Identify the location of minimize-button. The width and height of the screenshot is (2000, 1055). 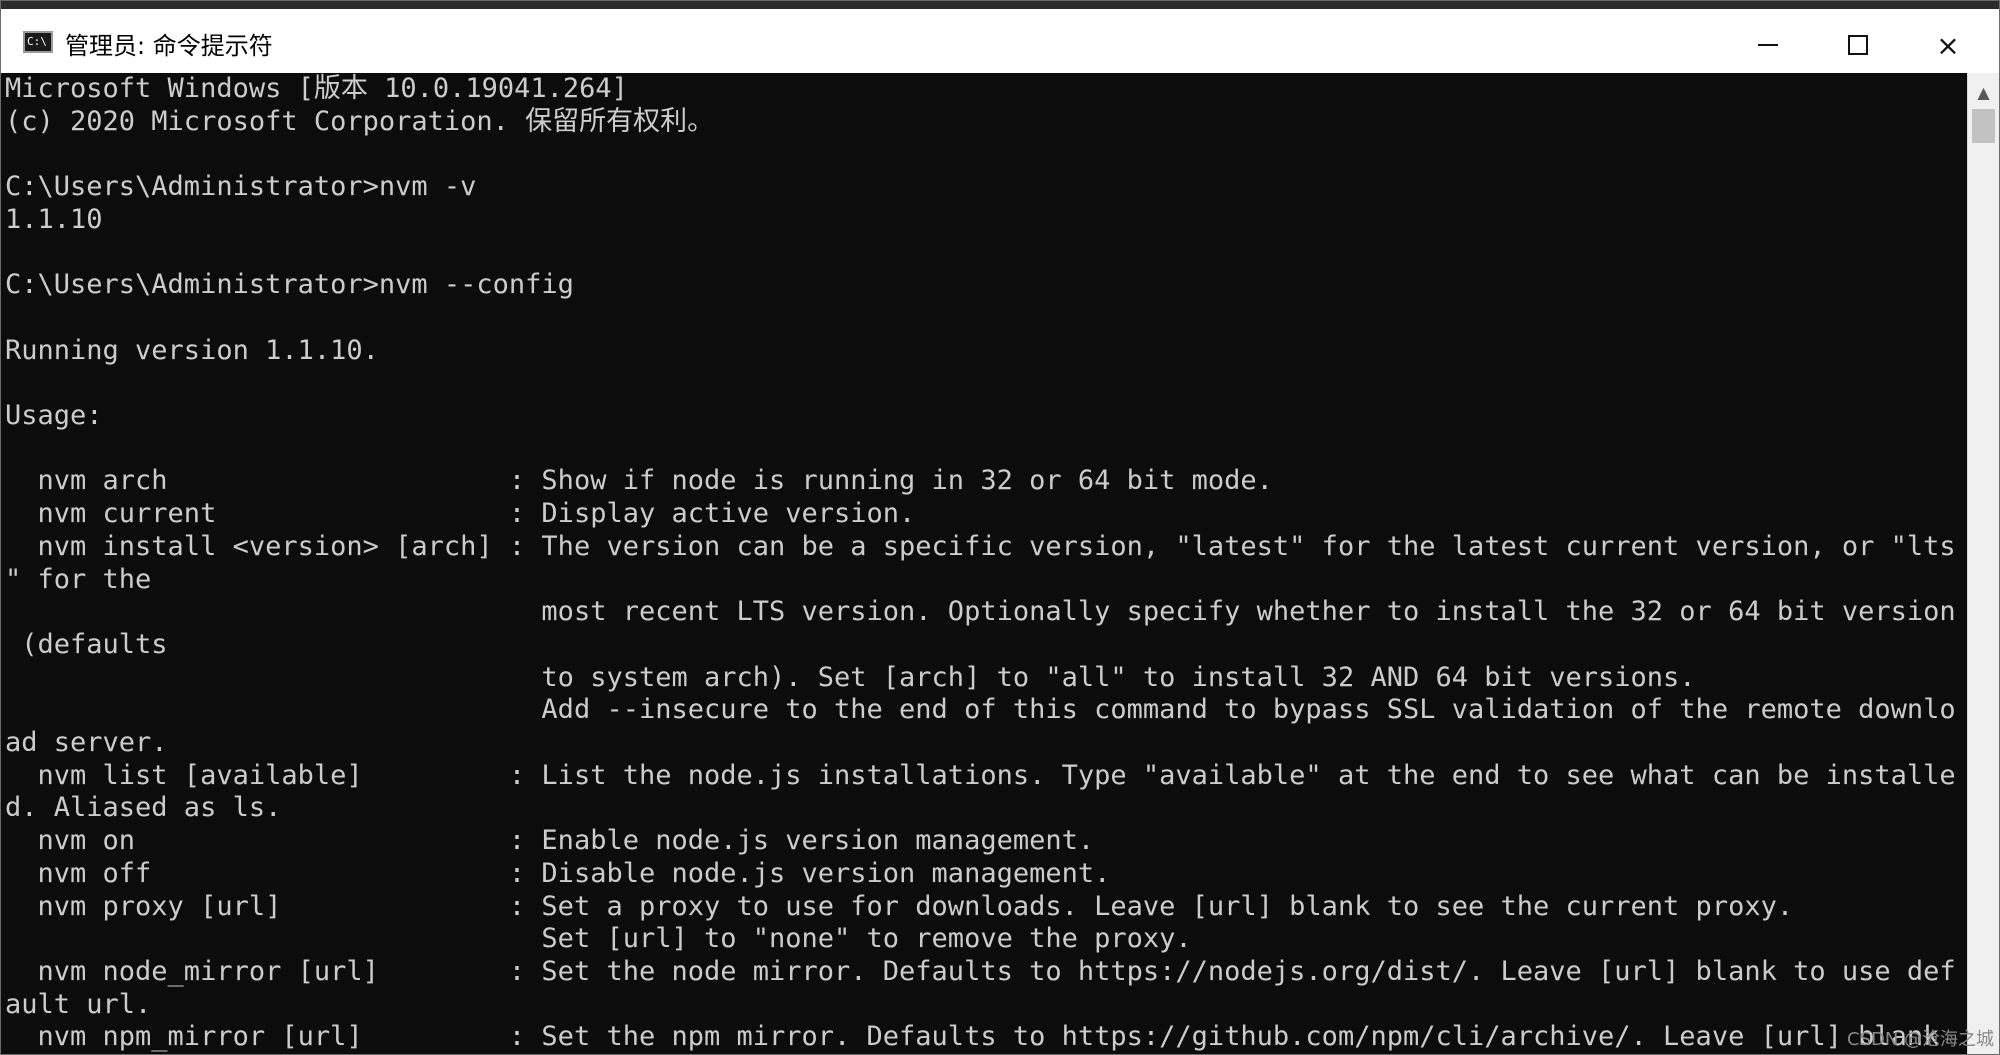
(1768, 45).